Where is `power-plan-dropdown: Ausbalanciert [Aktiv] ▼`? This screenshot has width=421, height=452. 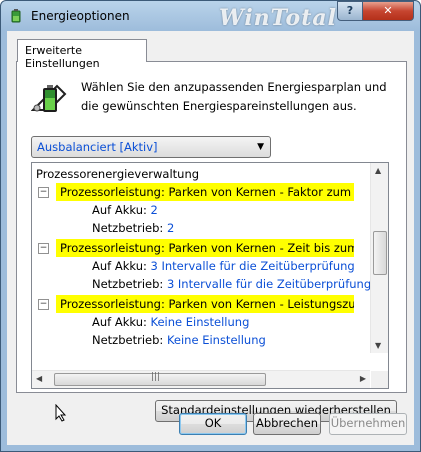 power-plan-dropdown: Ausbalanciert [Aktiv] ▼ is located at coordinates (151, 147).